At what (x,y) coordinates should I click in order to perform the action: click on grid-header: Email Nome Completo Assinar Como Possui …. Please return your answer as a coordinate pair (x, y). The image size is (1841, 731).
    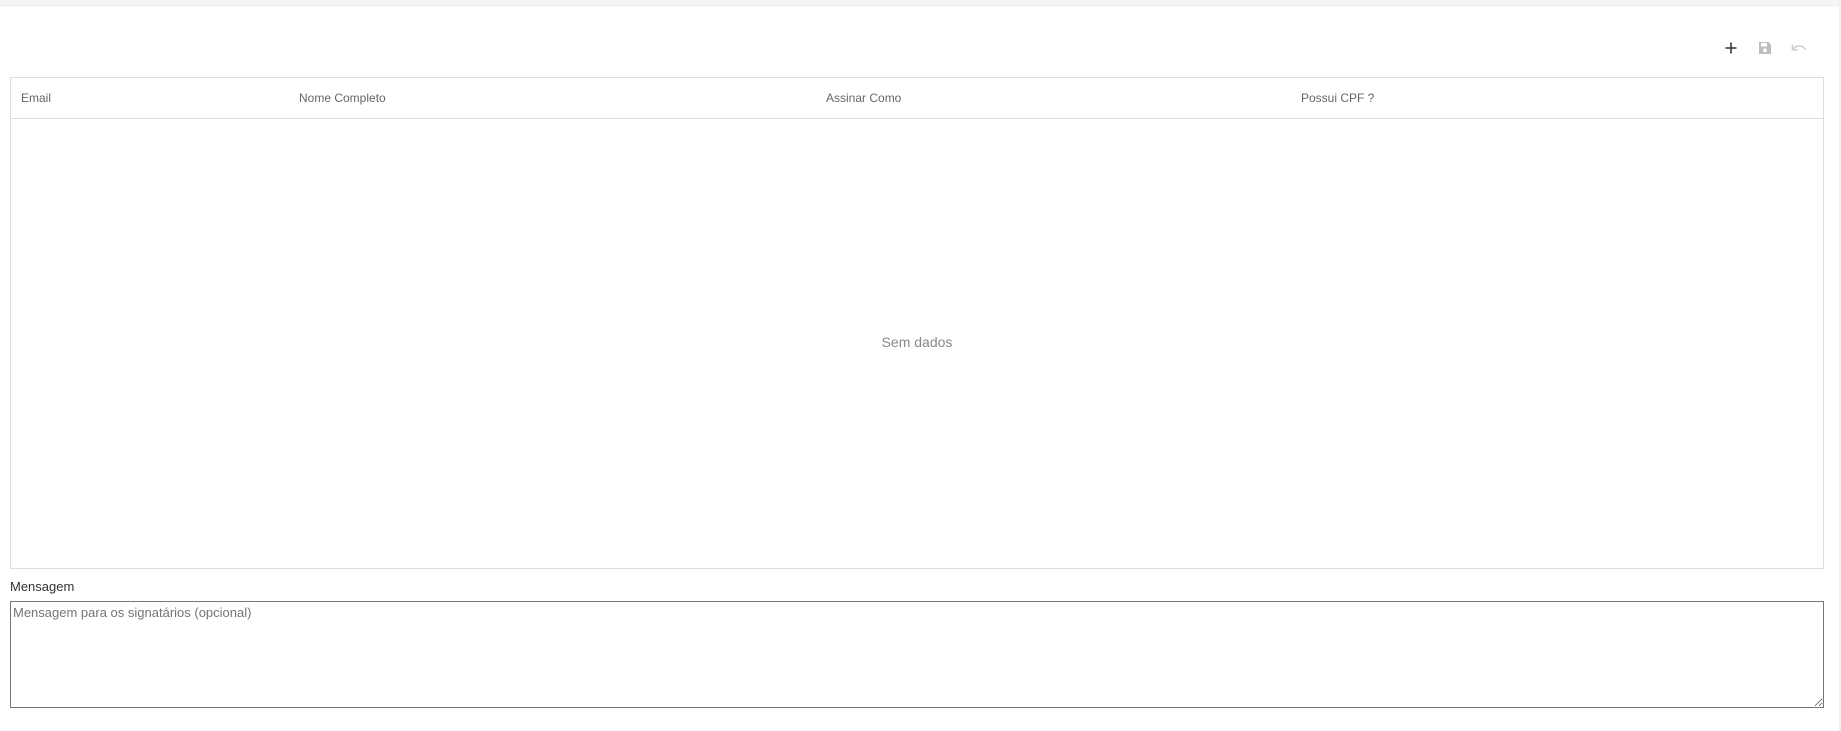
    Looking at the image, I should click on (917, 98).